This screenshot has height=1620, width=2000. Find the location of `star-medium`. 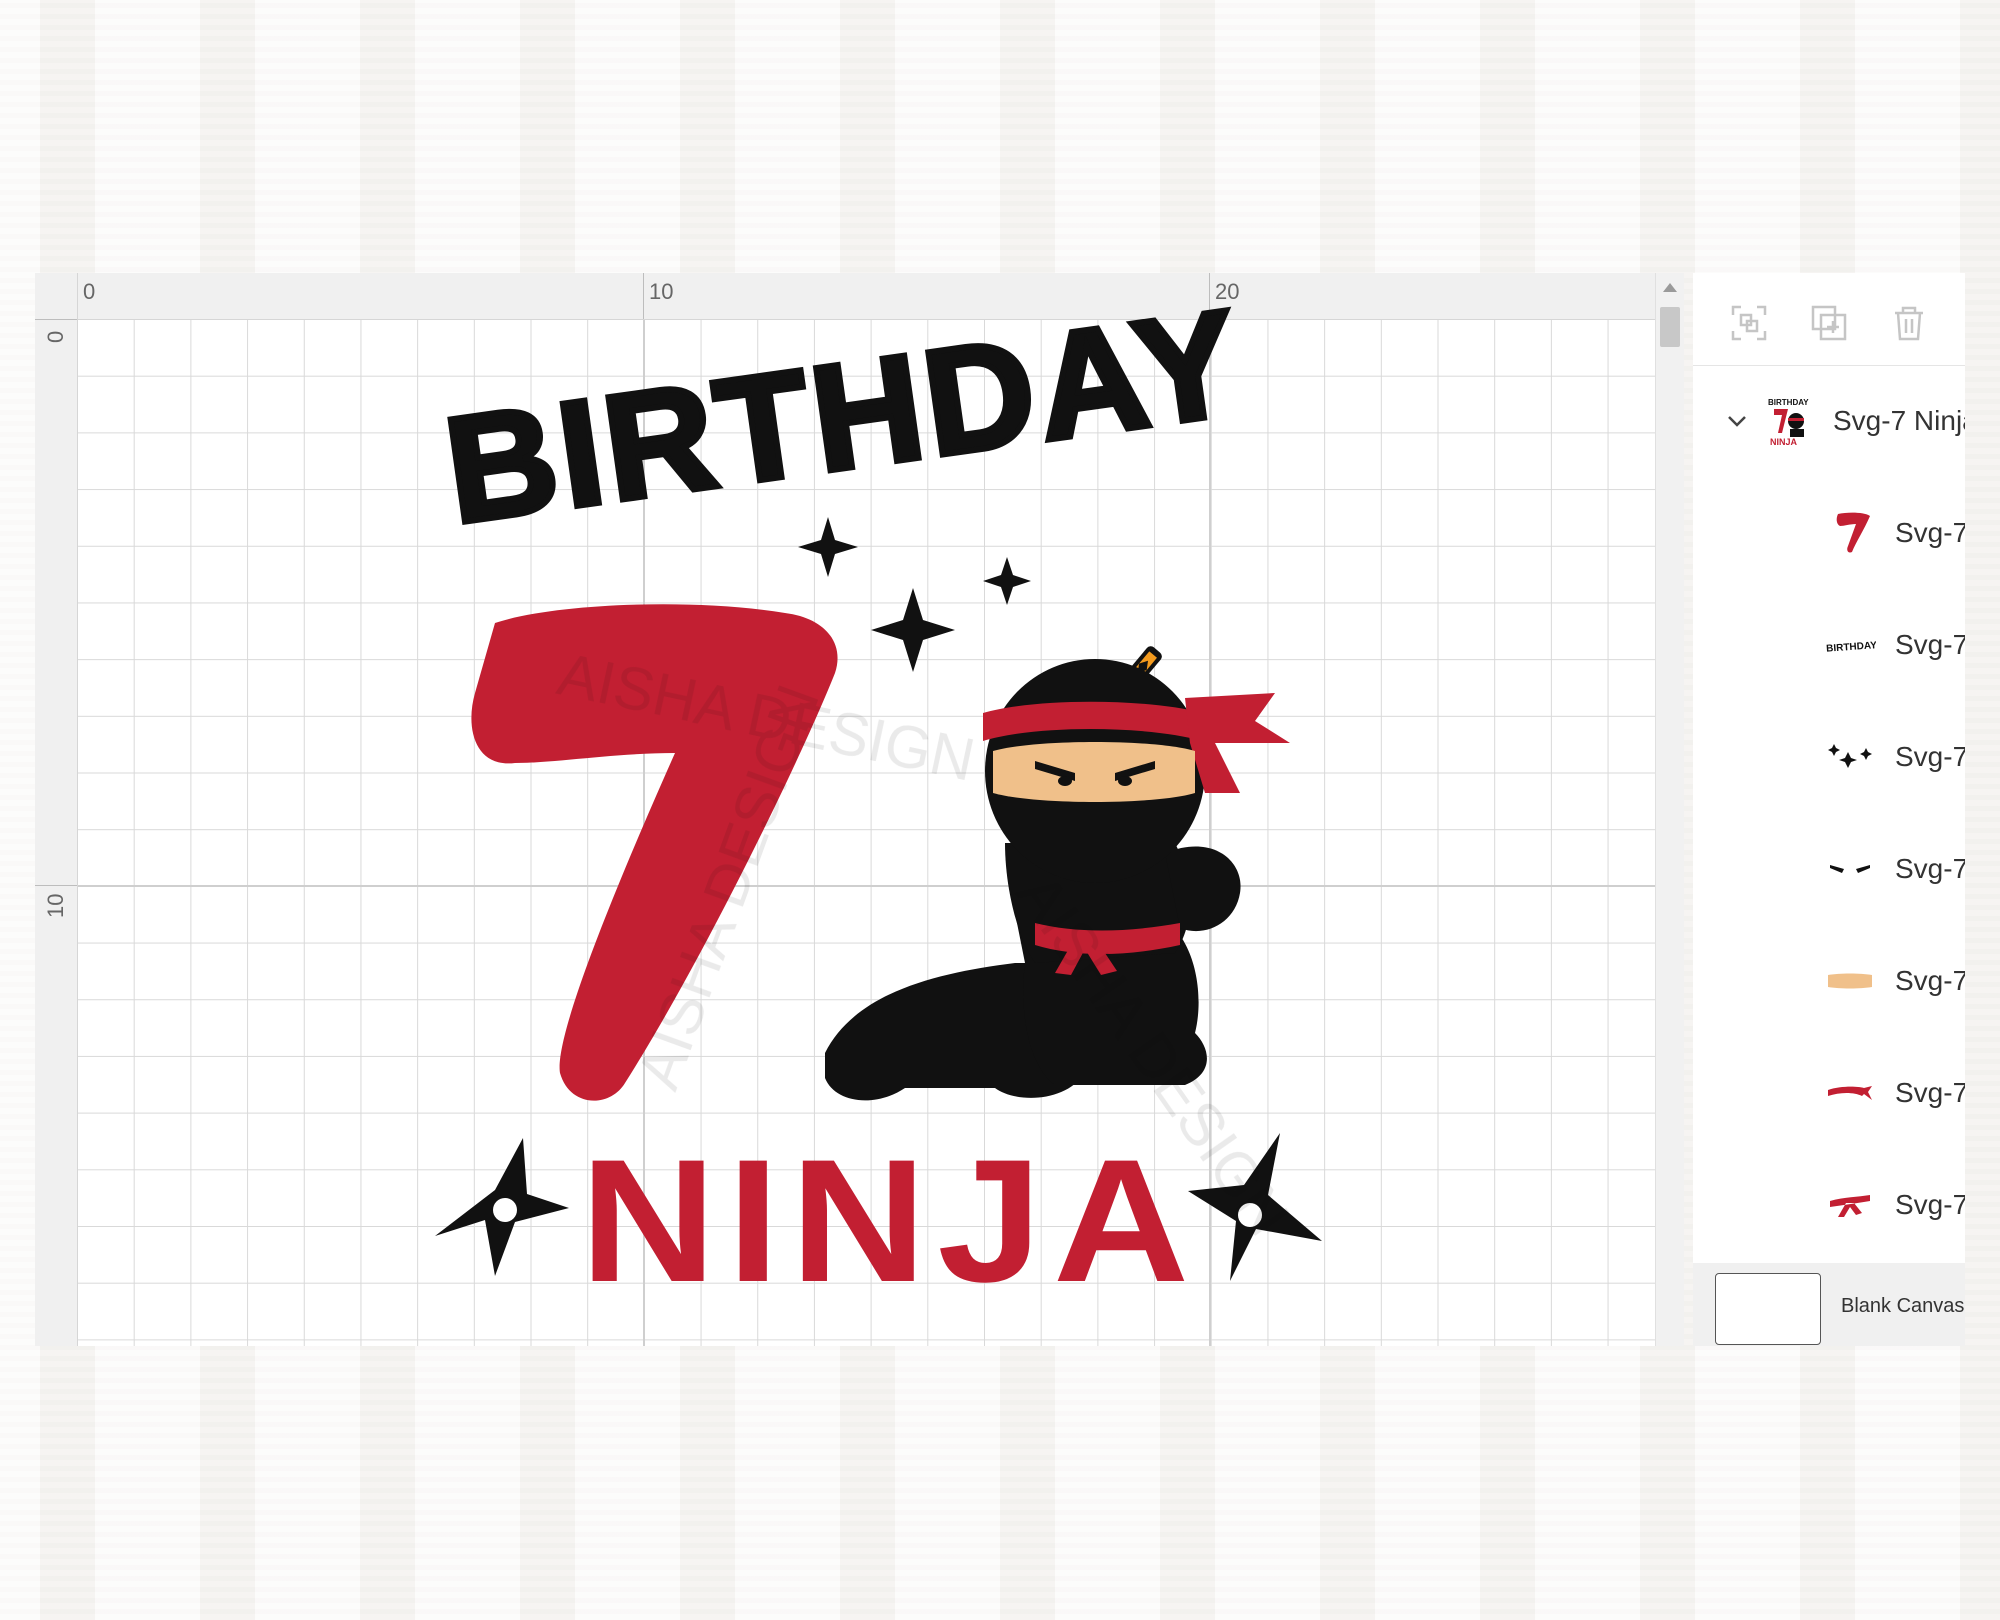

star-medium is located at coordinates (913, 630).